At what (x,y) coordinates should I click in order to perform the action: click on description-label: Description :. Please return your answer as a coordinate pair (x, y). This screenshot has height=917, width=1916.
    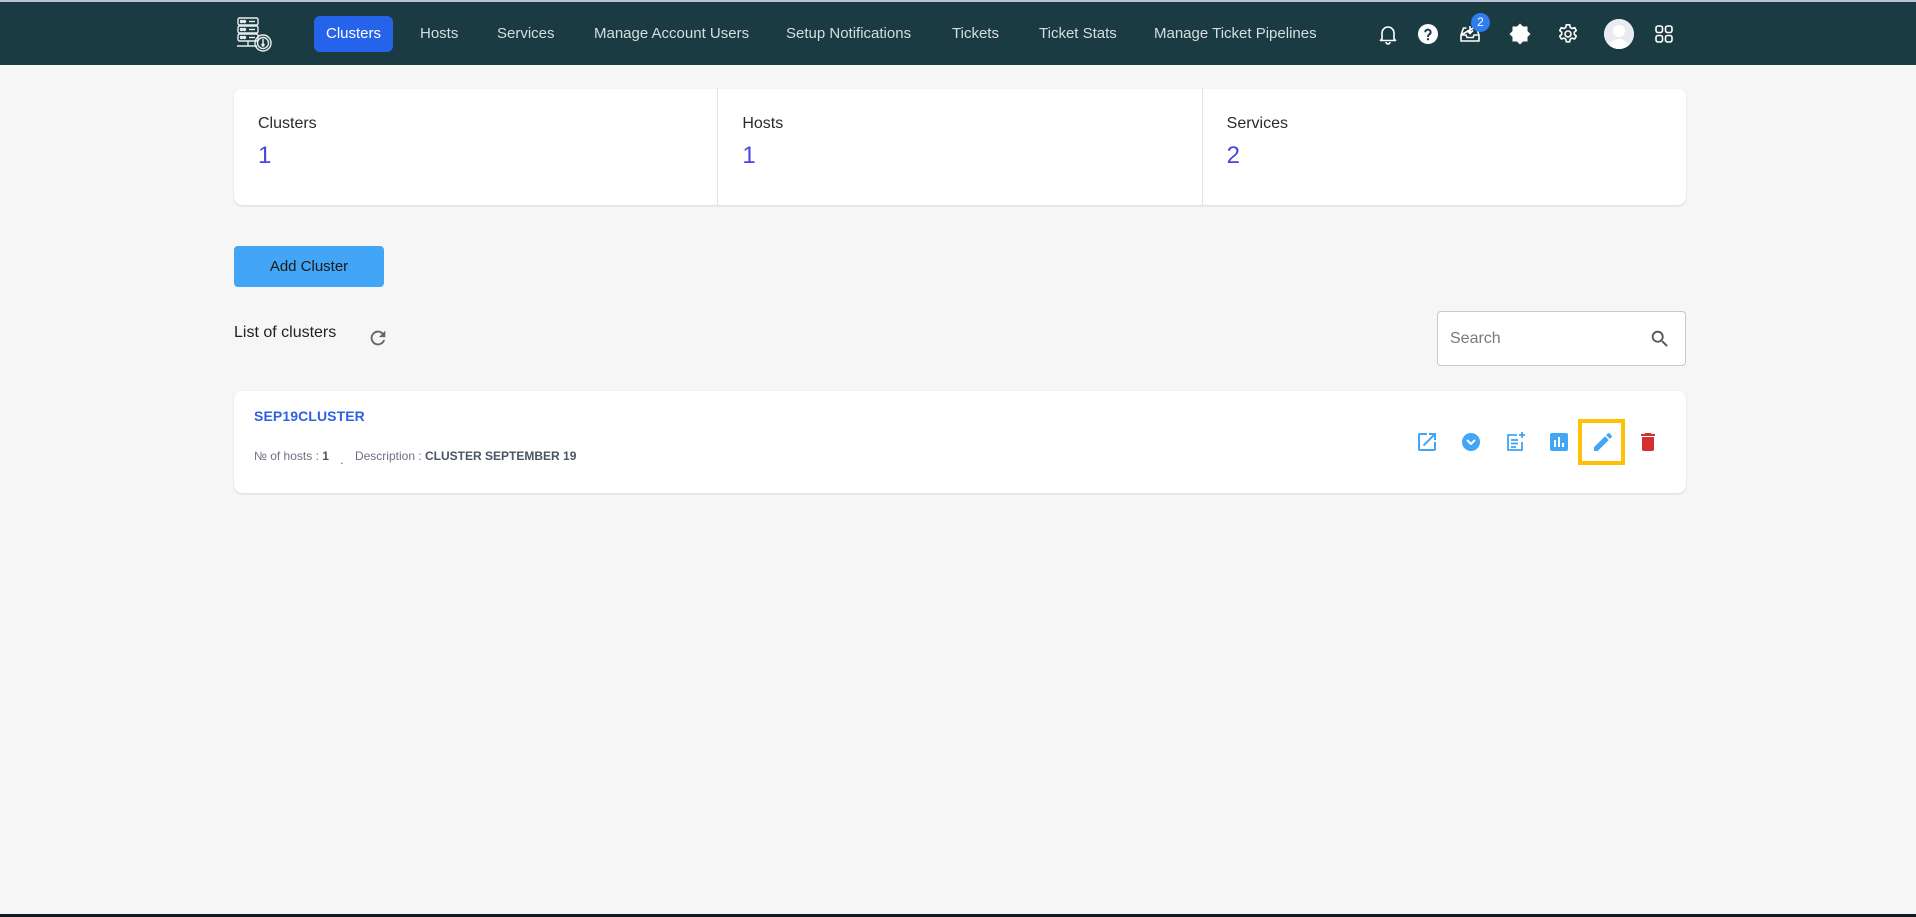
    Looking at the image, I should click on (388, 456).